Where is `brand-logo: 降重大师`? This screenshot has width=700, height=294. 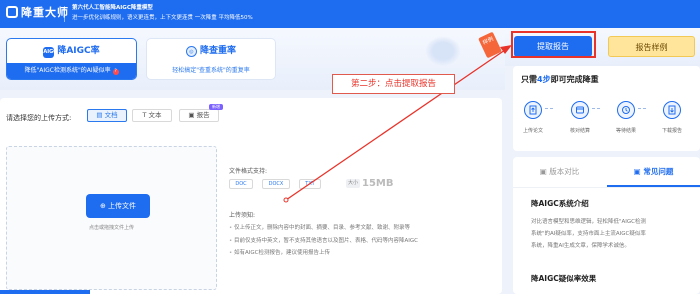 brand-logo: 降重大师 is located at coordinates (37, 12).